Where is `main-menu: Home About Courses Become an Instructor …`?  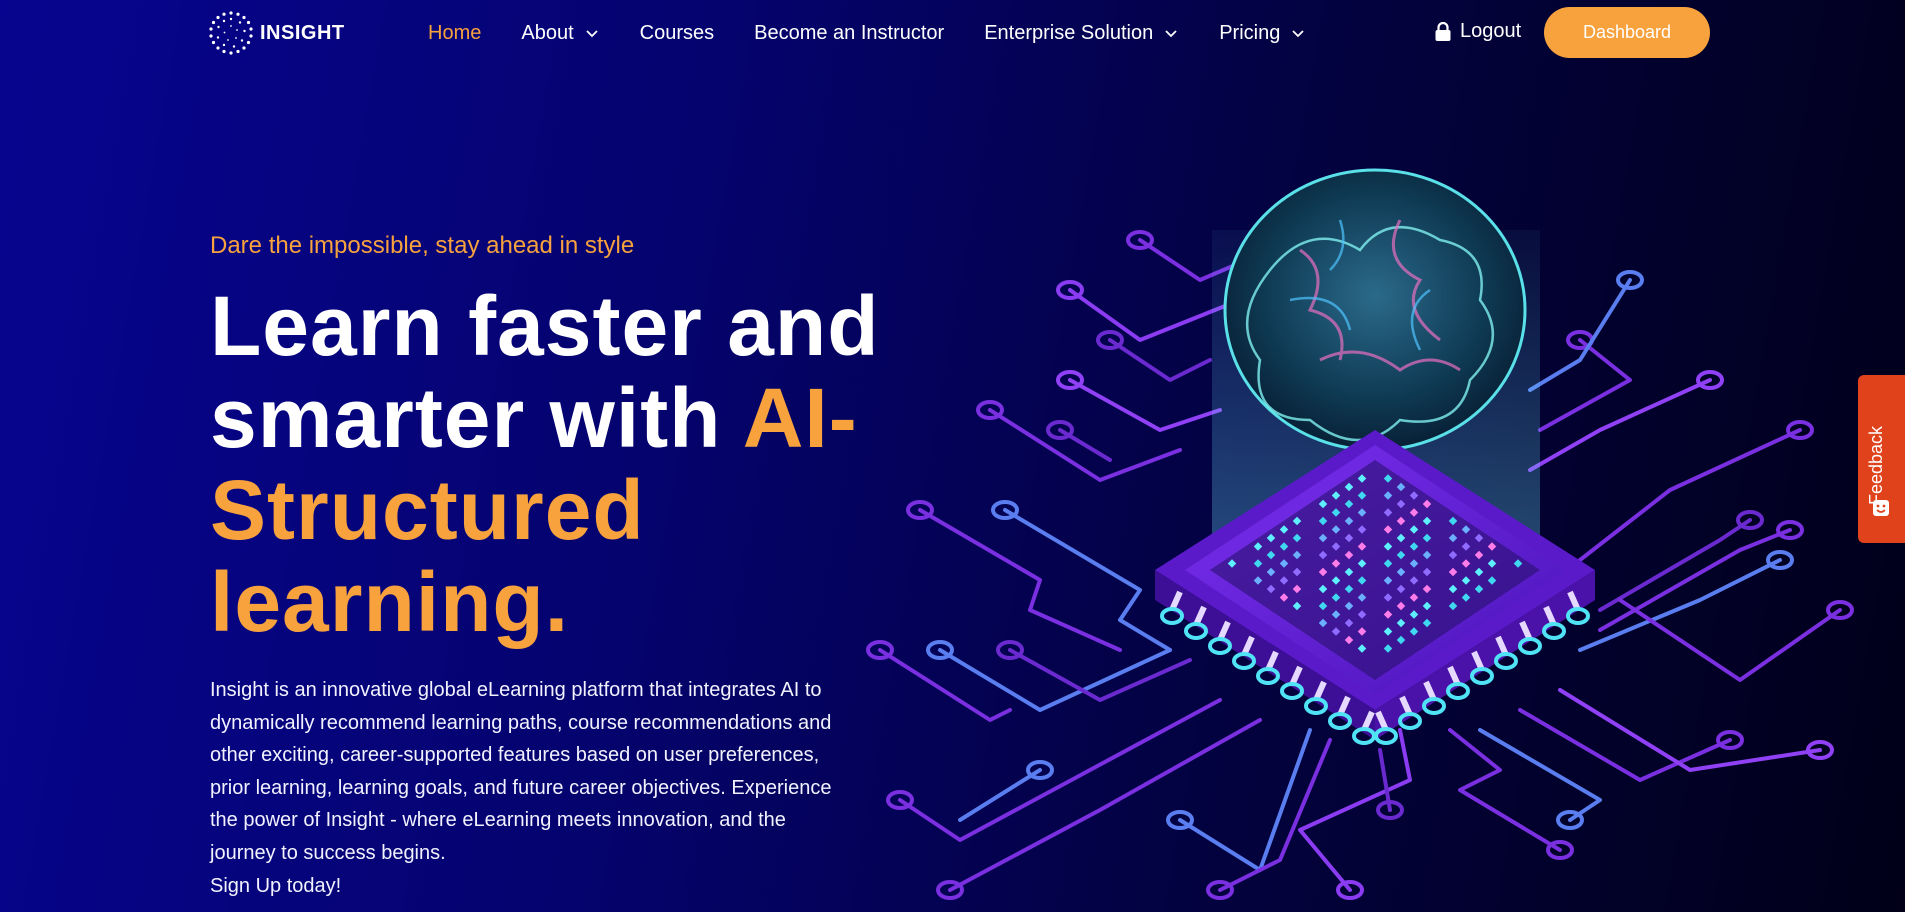
main-menu: Home About Courses Become an Instructor … is located at coordinates (867, 33).